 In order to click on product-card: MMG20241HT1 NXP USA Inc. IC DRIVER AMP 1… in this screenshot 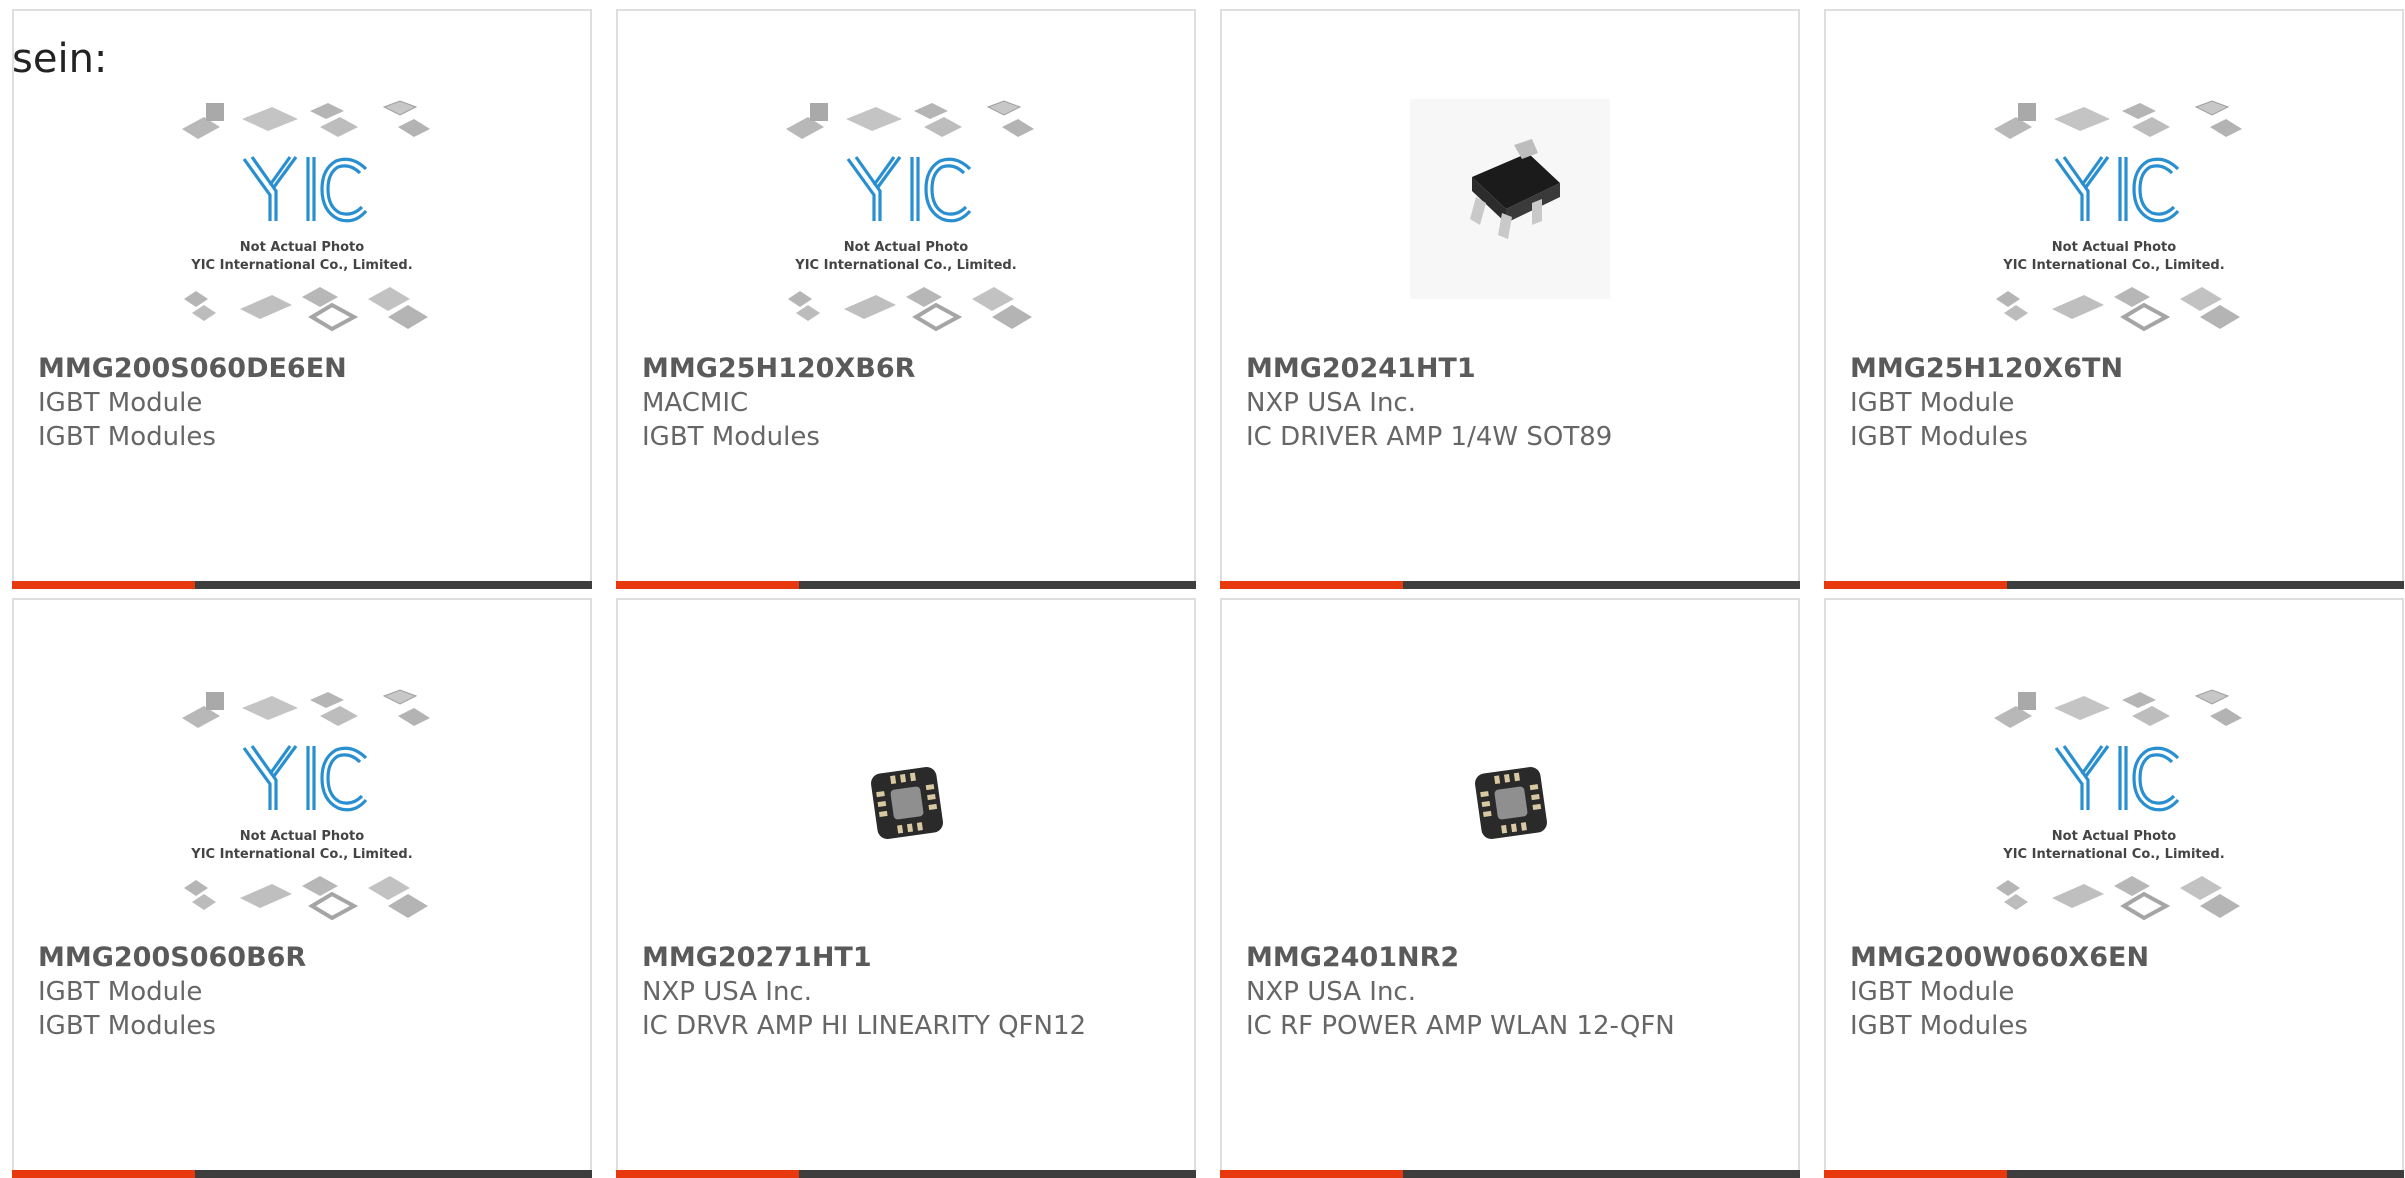, I will do `click(1510, 299)`.